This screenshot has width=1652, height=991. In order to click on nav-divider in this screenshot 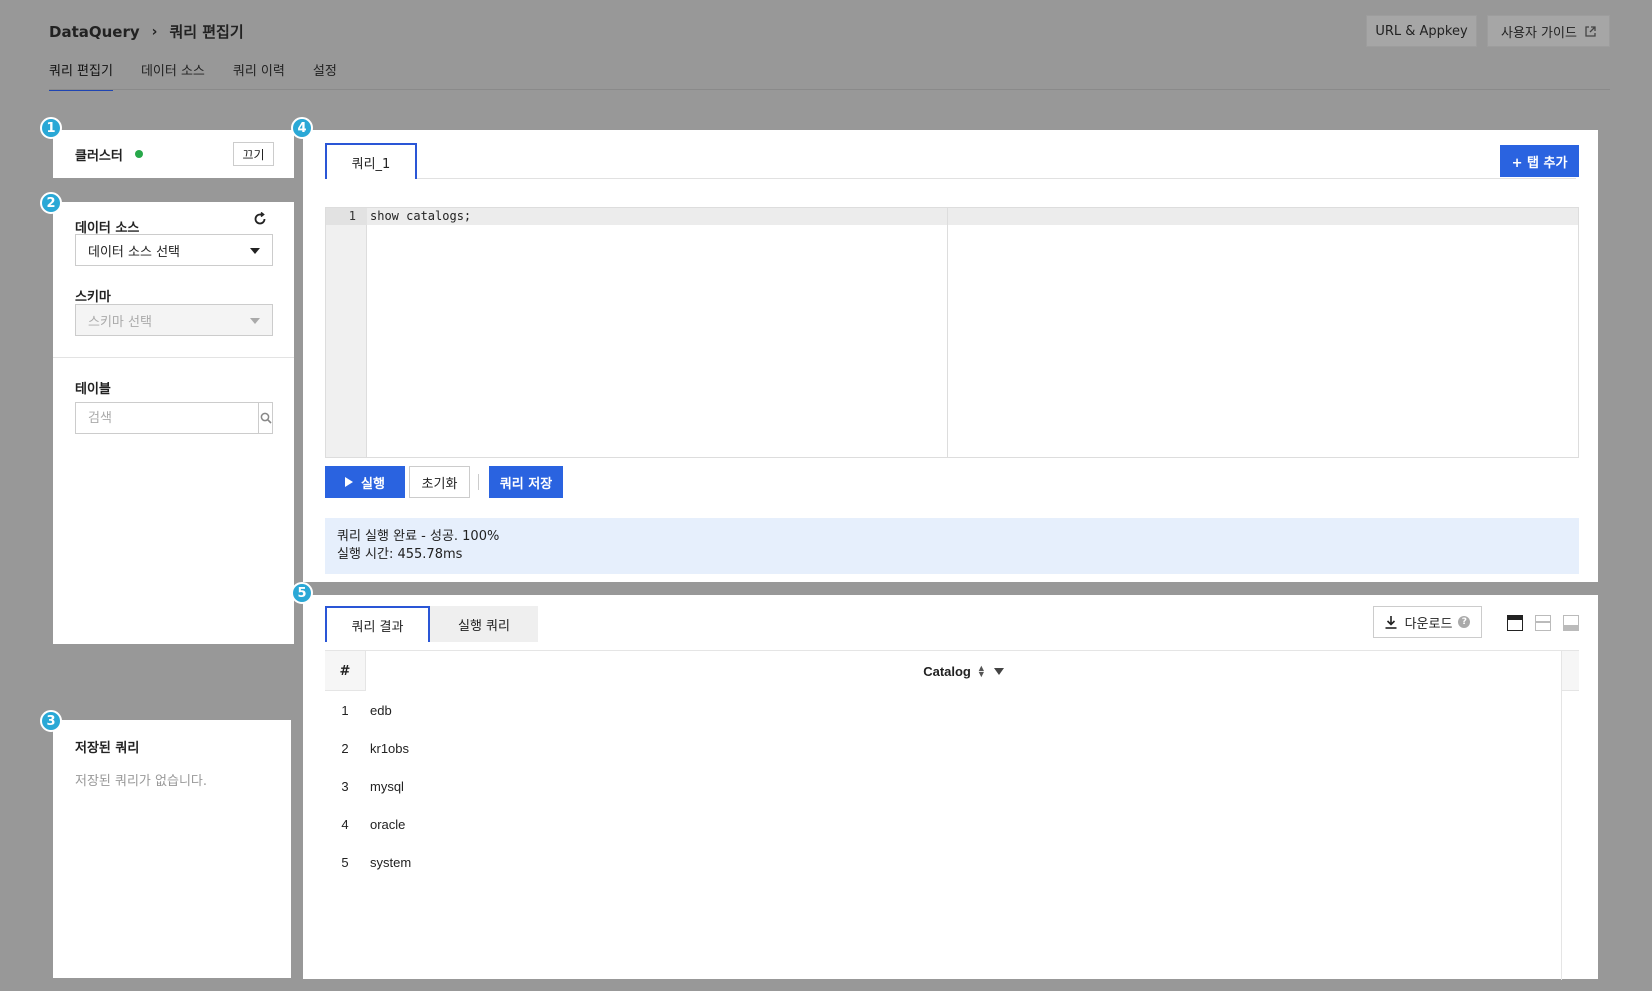, I will do `click(829, 89)`.